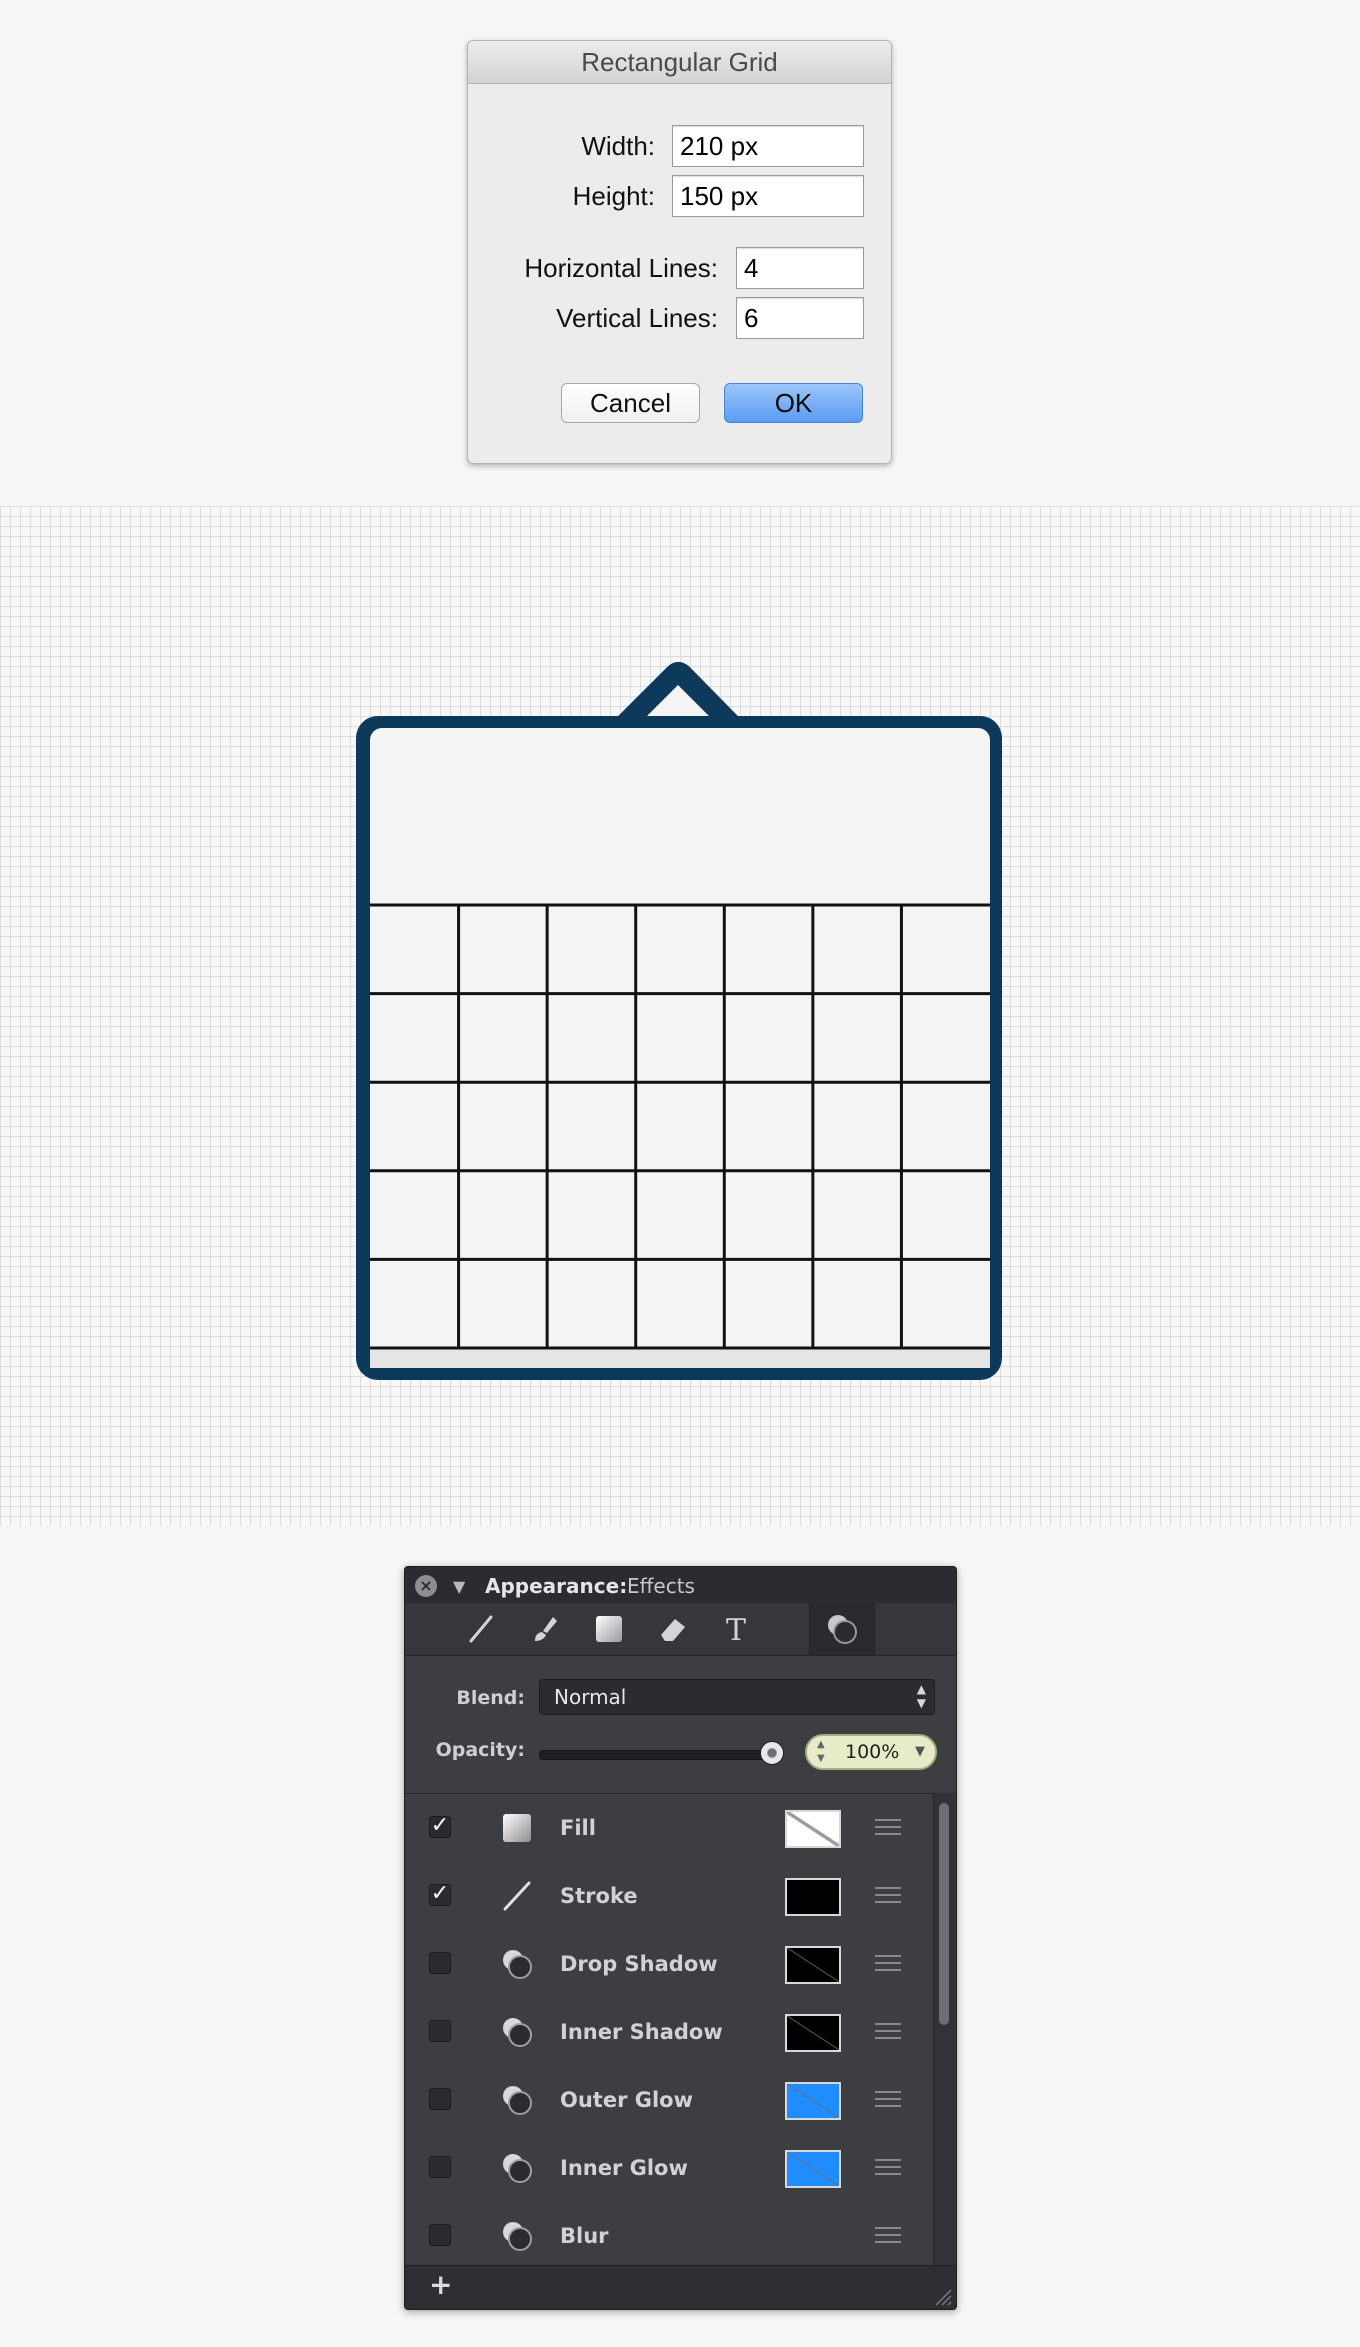  I want to click on vertical-lines-label: Vertical Lines:, so click(637, 318).